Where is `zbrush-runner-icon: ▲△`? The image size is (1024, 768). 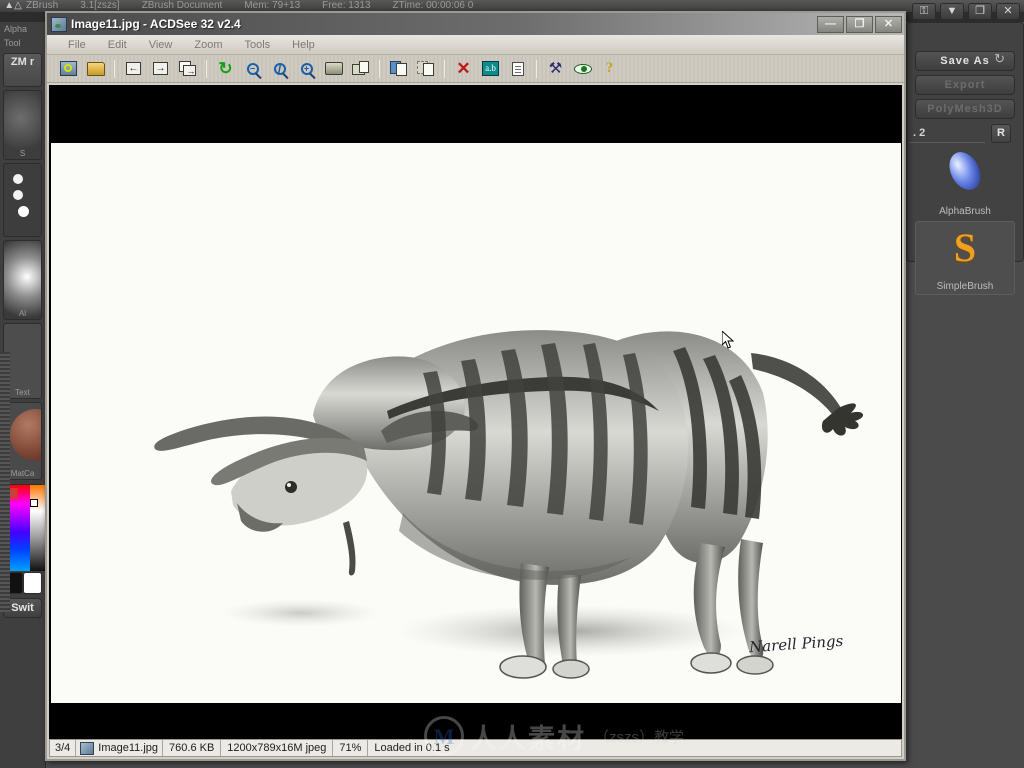 zbrush-runner-icon: ▲△ is located at coordinates (13, 5).